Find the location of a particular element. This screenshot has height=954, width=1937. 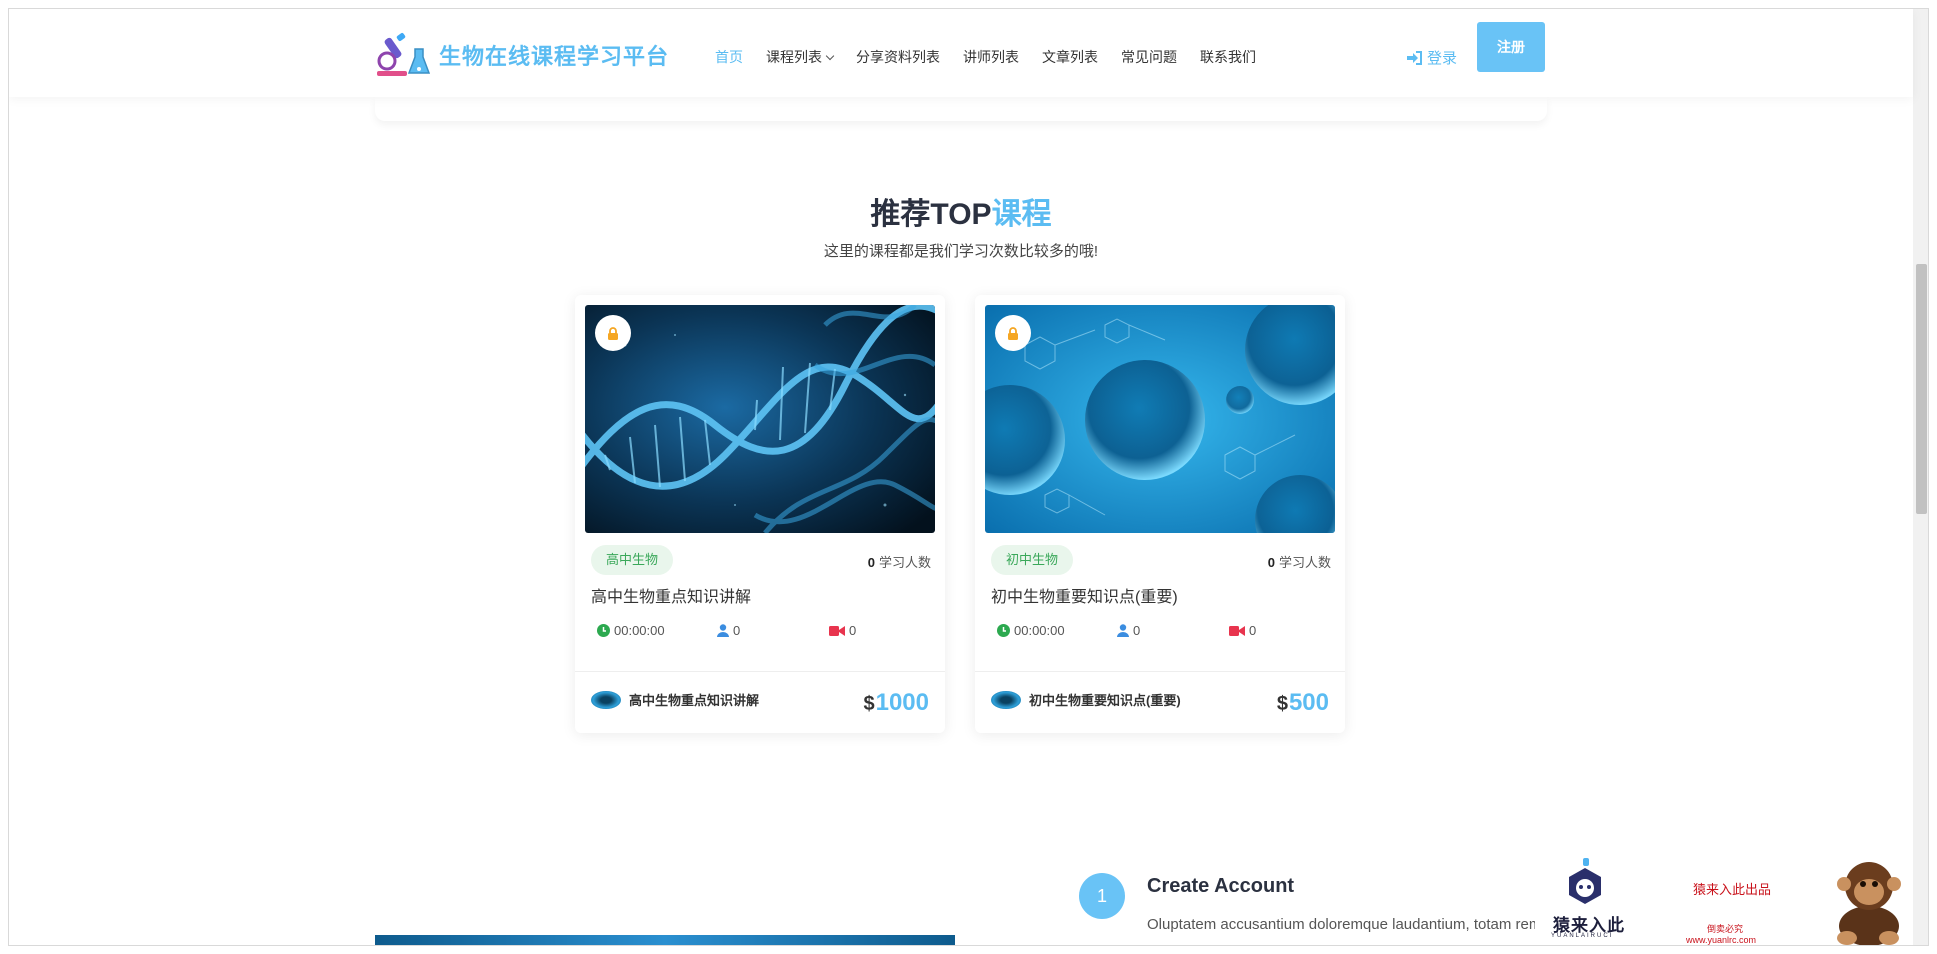

watermark-slogan: 猿来入此出品 is located at coordinates (1732, 889).